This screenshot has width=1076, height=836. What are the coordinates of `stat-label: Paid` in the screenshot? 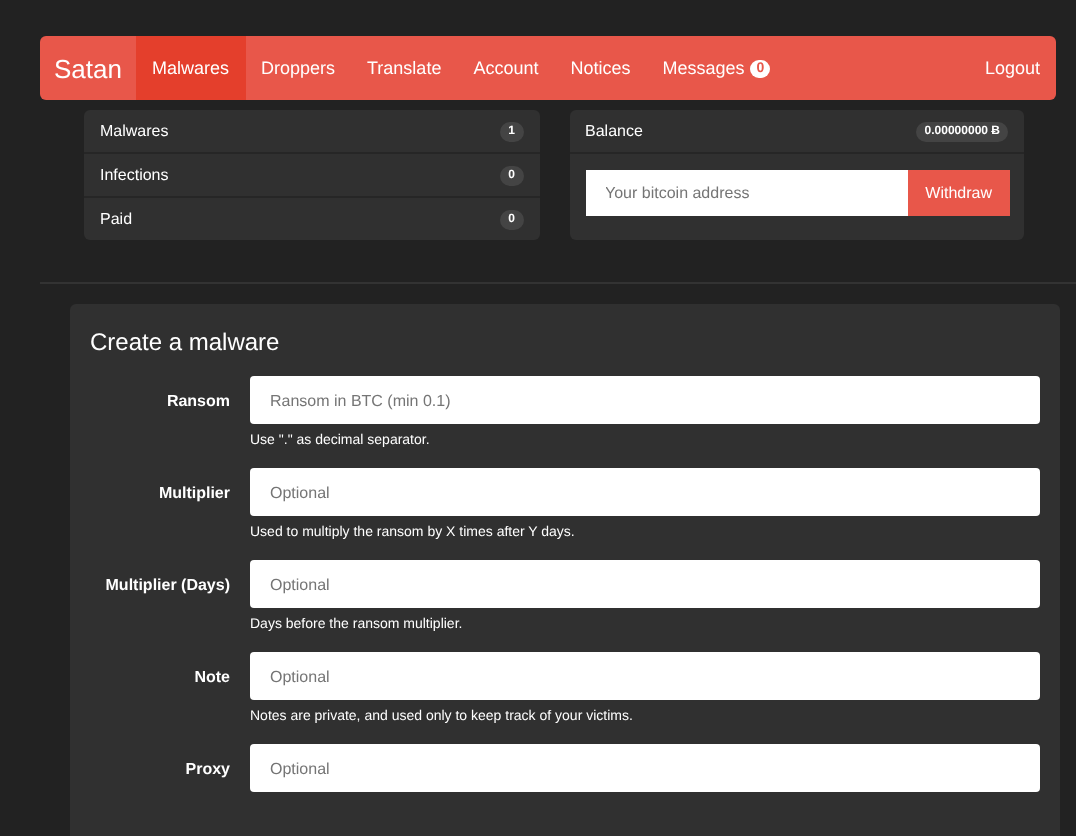 It's located at (116, 219).